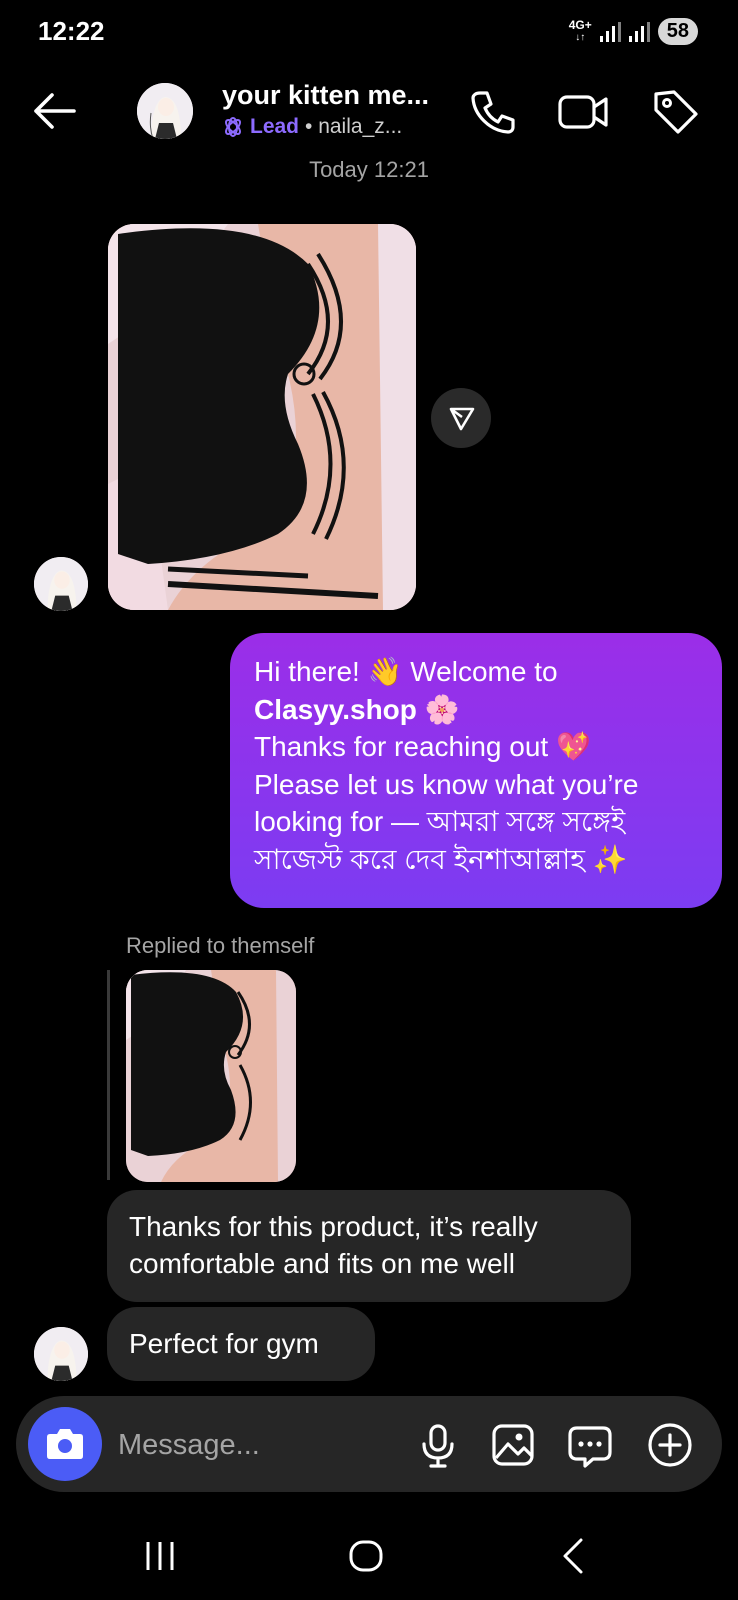 Image resolution: width=738 pixels, height=1600 pixels. I want to click on reply-indicator-line, so click(108, 1075).